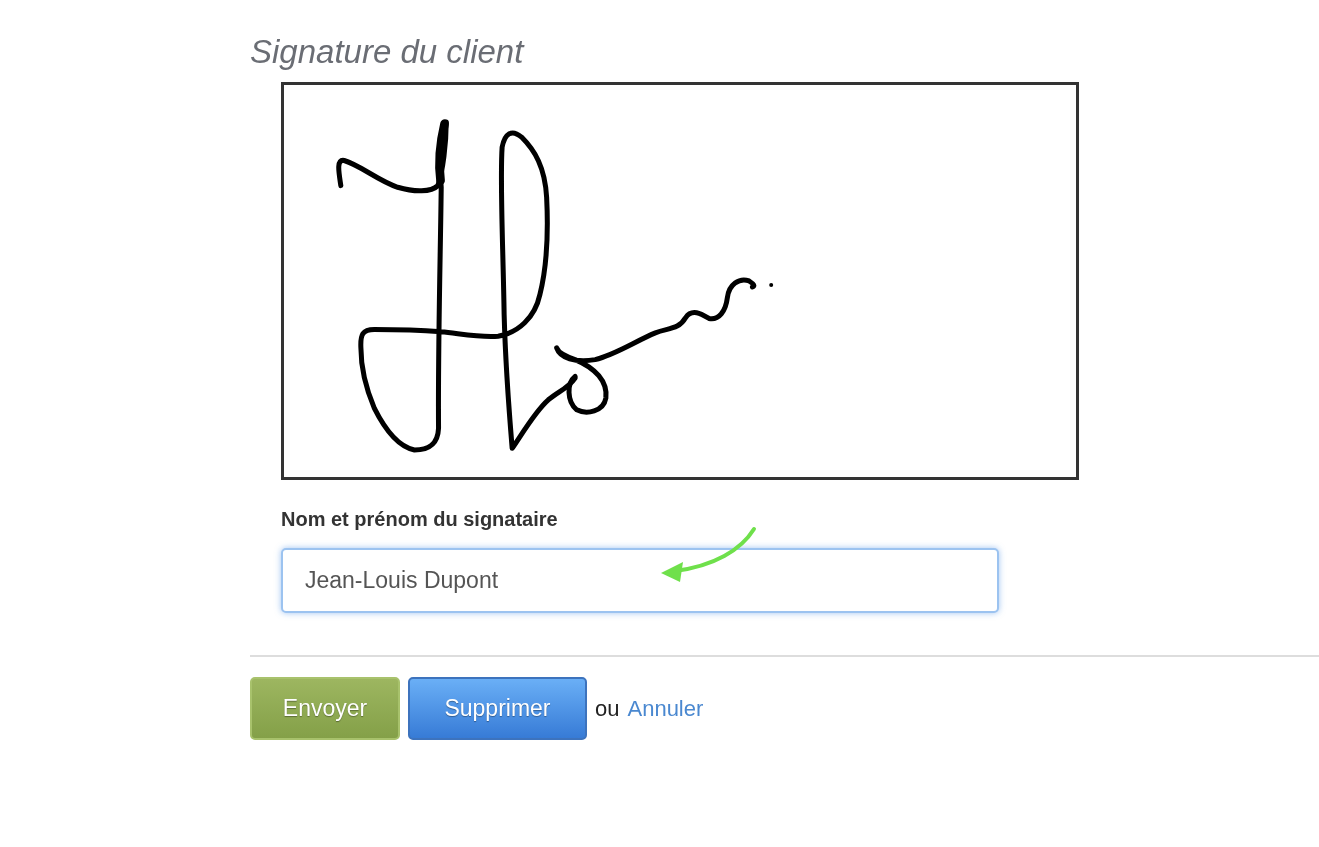 The height and width of the screenshot is (847, 1319). Describe the element at coordinates (708, 554) in the screenshot. I see `curved-arrow-icon` at that location.